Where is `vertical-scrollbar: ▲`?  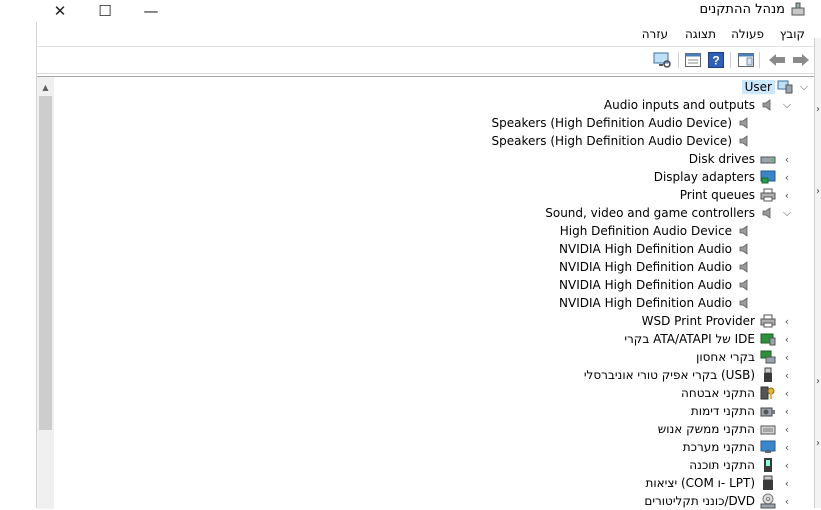 vertical-scrollbar: ▲ is located at coordinates (45, 293).